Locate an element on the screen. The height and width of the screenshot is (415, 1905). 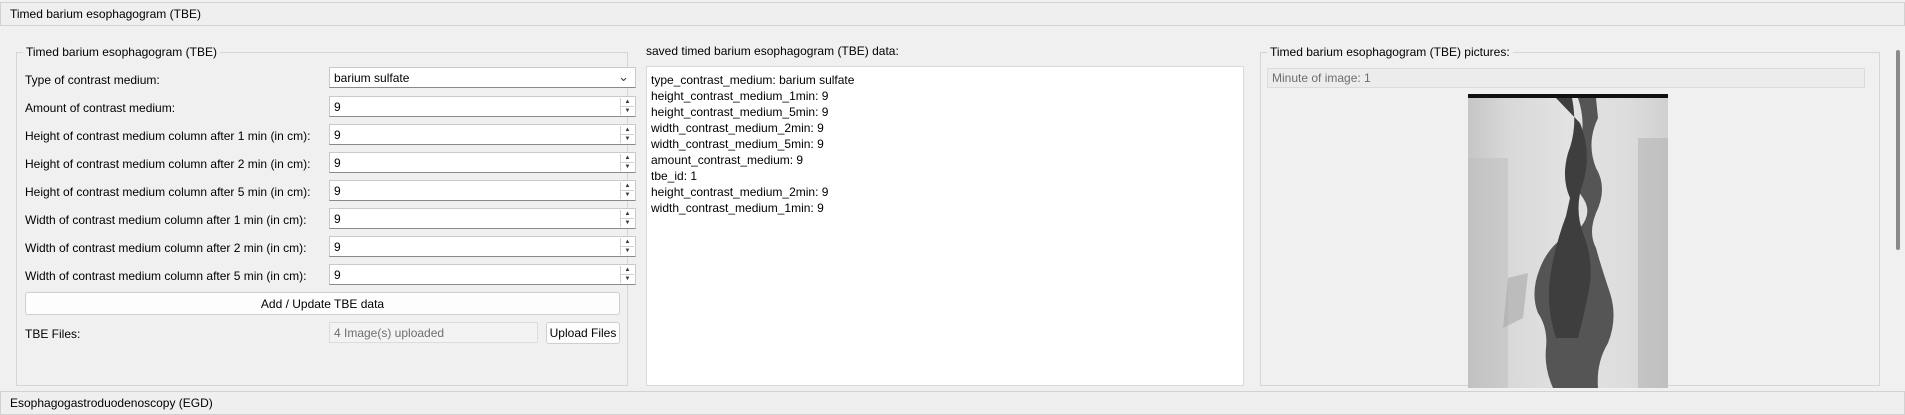
saved-data-line: width_contrast_medium_5min: 9 is located at coordinates (737, 144).